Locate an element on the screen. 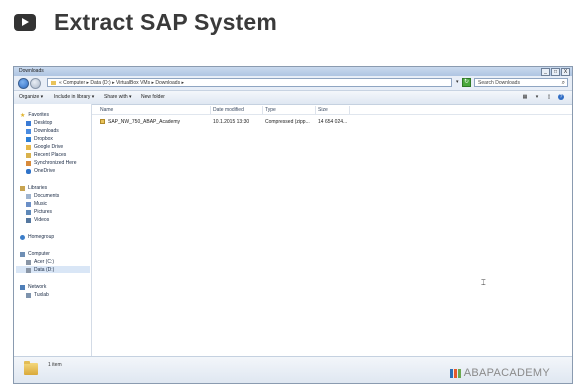 The width and height of the screenshot is (584, 387). nav-item-drive-c: Acer (C:) is located at coordinates (40, 262).